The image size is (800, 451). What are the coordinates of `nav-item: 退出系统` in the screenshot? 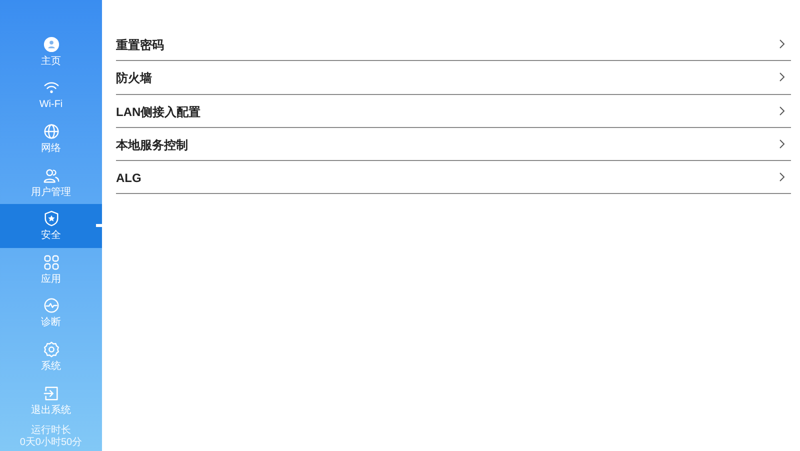 It's located at (51, 400).